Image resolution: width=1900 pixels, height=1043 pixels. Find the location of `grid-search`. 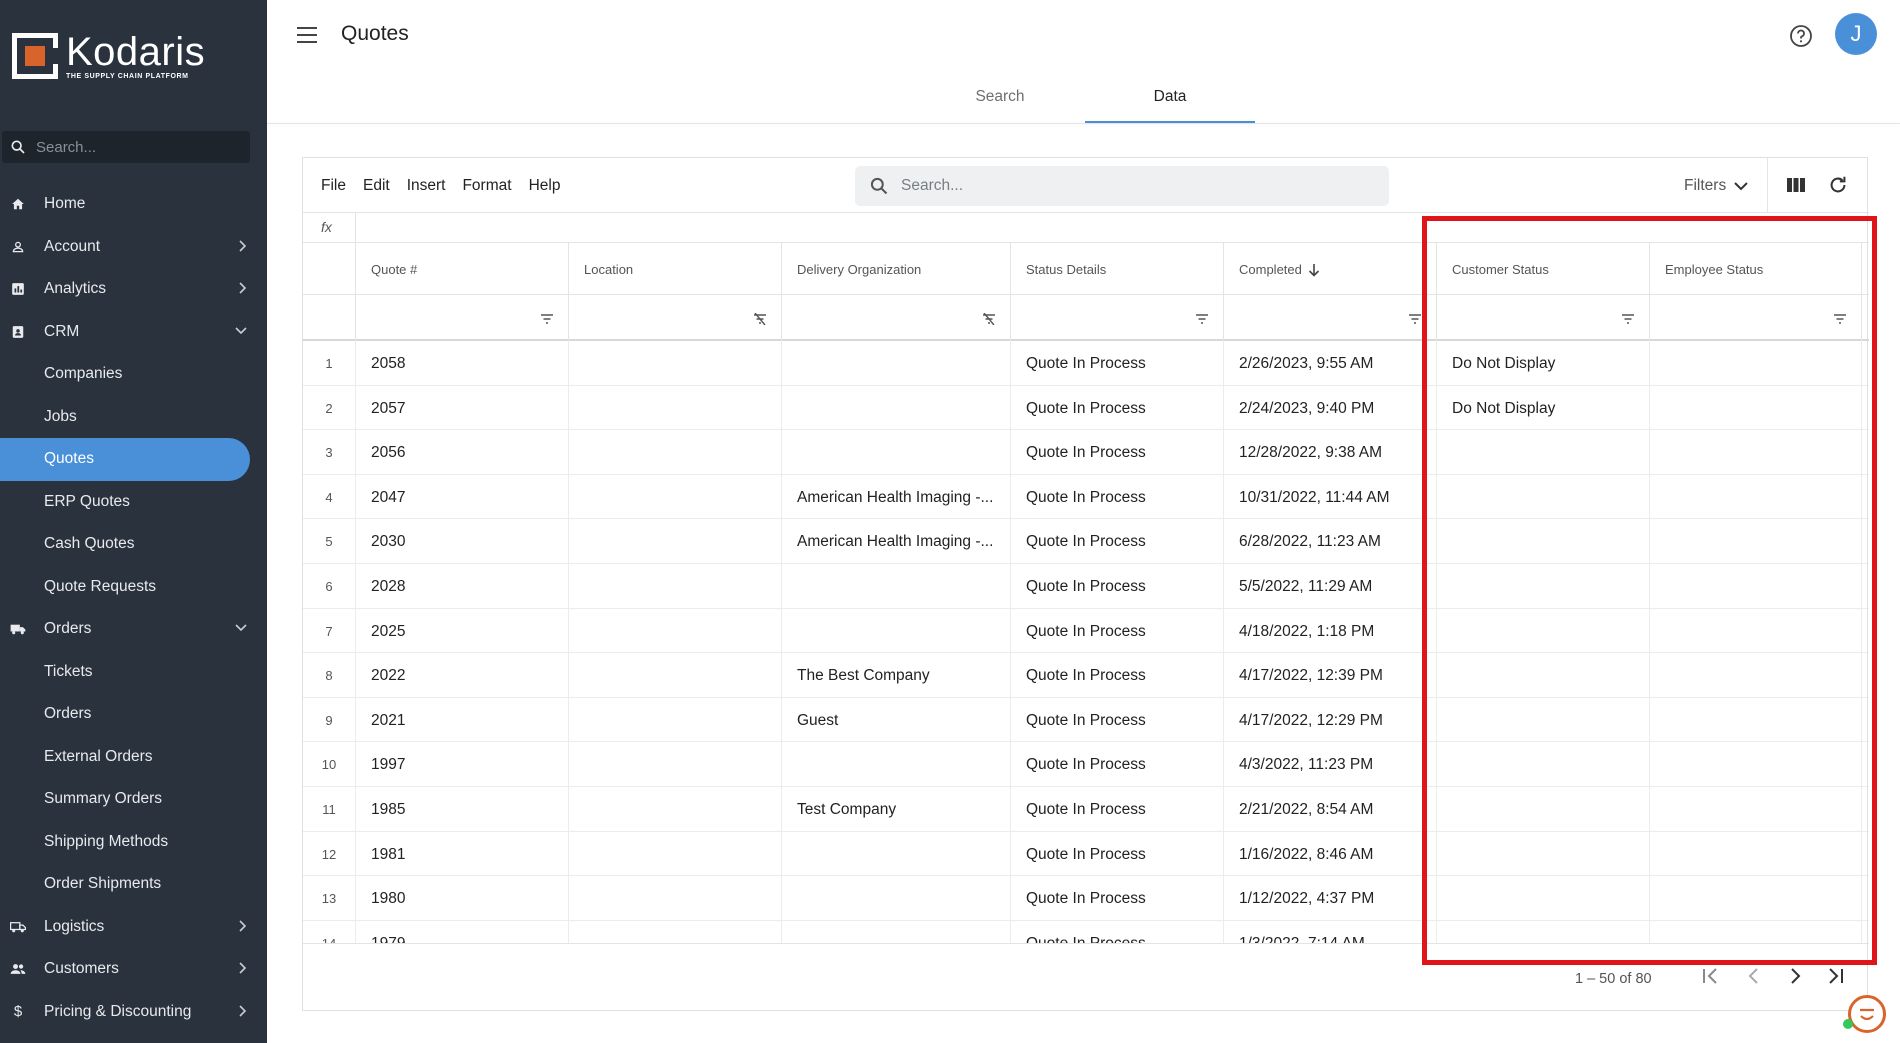

grid-search is located at coordinates (1122, 186).